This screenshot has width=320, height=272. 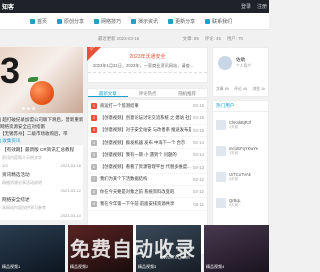 What do you see at coordinates (41, 119) in the screenshot?
I see `list-item: | 超打破纪录加盟公司联下滑后，普新重新开放` at bounding box center [41, 119].